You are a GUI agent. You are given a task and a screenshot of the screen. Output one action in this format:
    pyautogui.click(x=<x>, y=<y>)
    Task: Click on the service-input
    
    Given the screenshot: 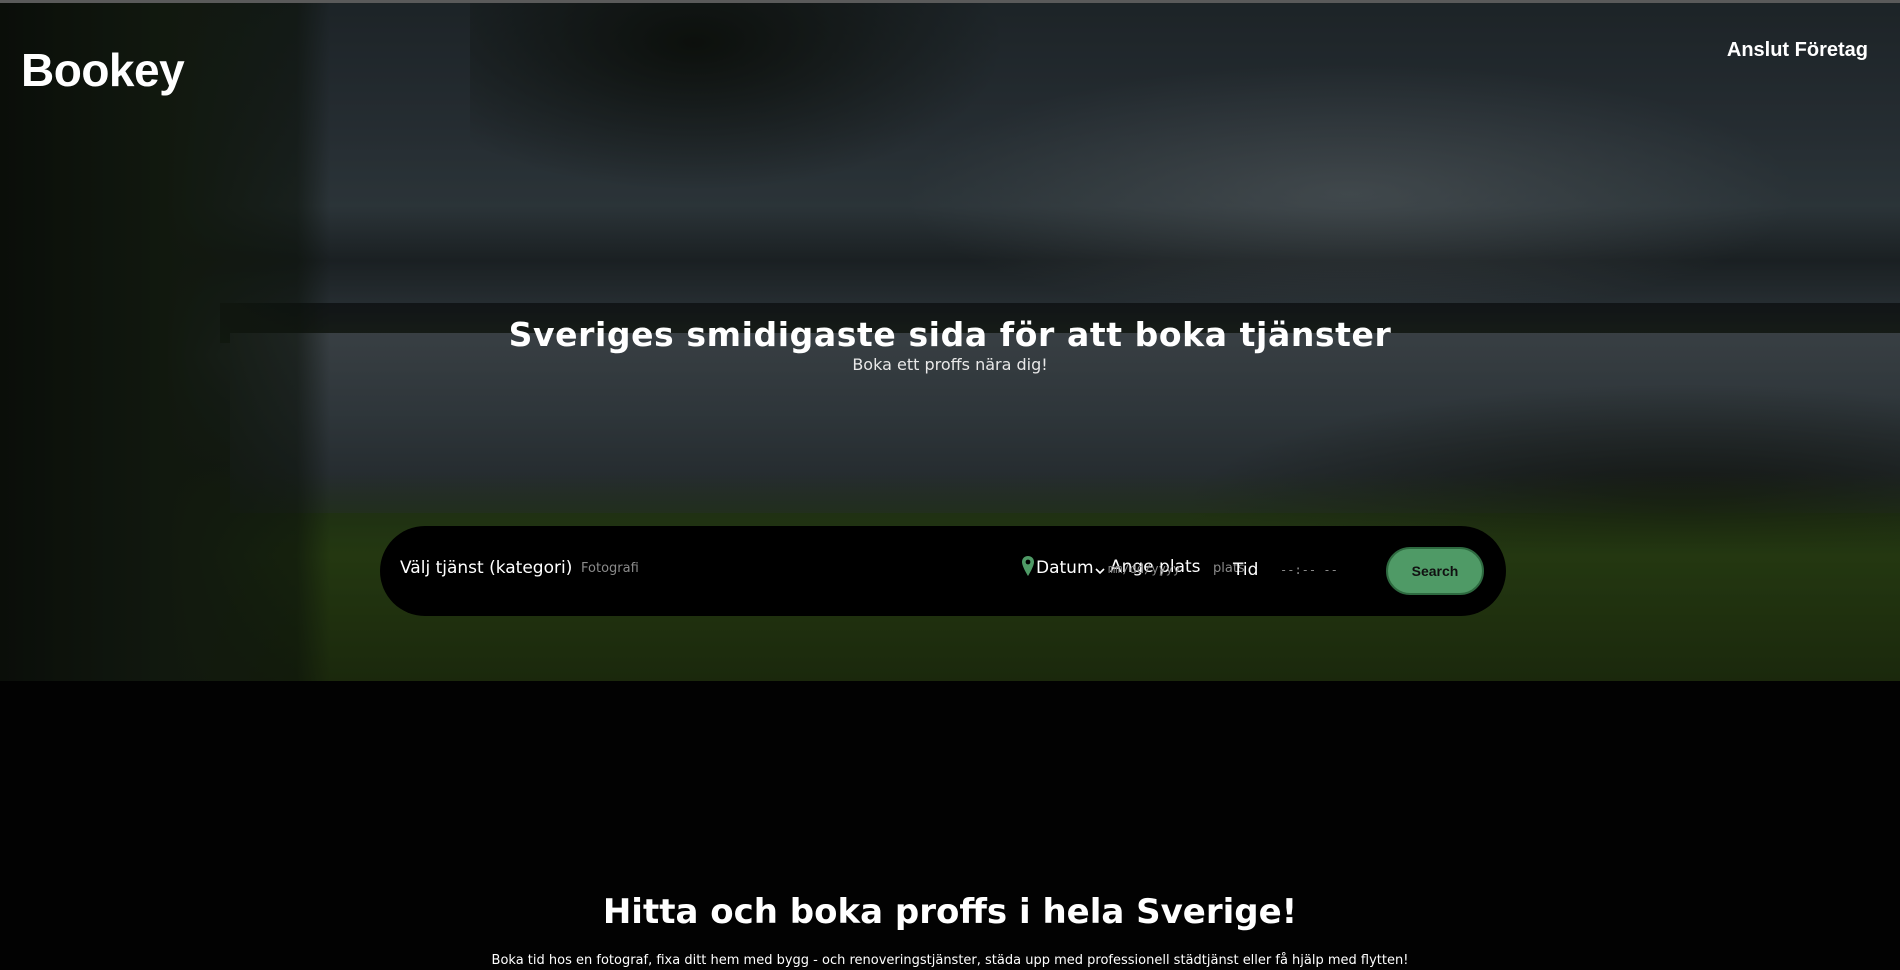 What is the action you would take?
    pyautogui.click(x=646, y=568)
    